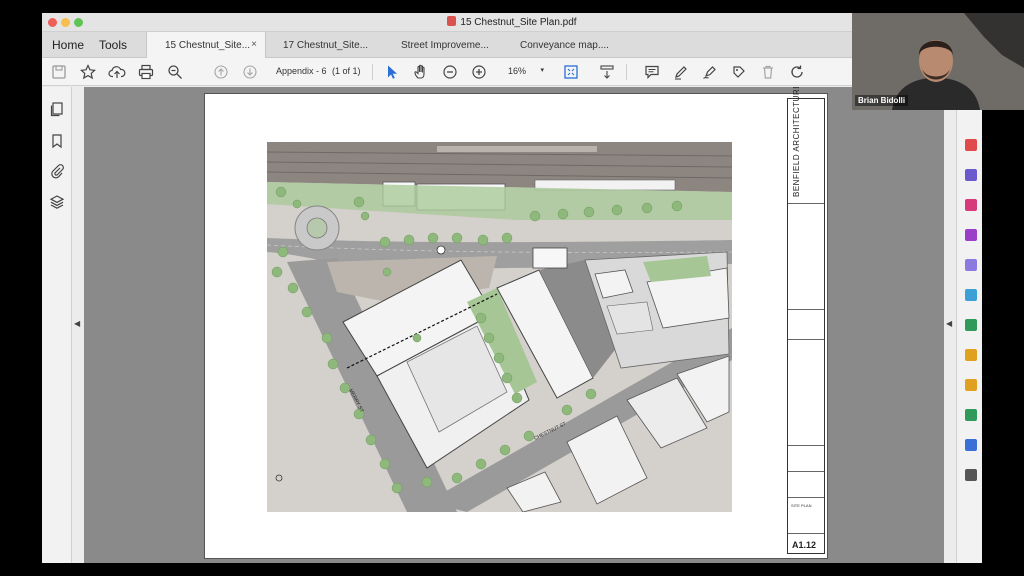  Describe the element at coordinates (971, 295) in the screenshot. I see `scan-ocr-tool-icon` at that location.